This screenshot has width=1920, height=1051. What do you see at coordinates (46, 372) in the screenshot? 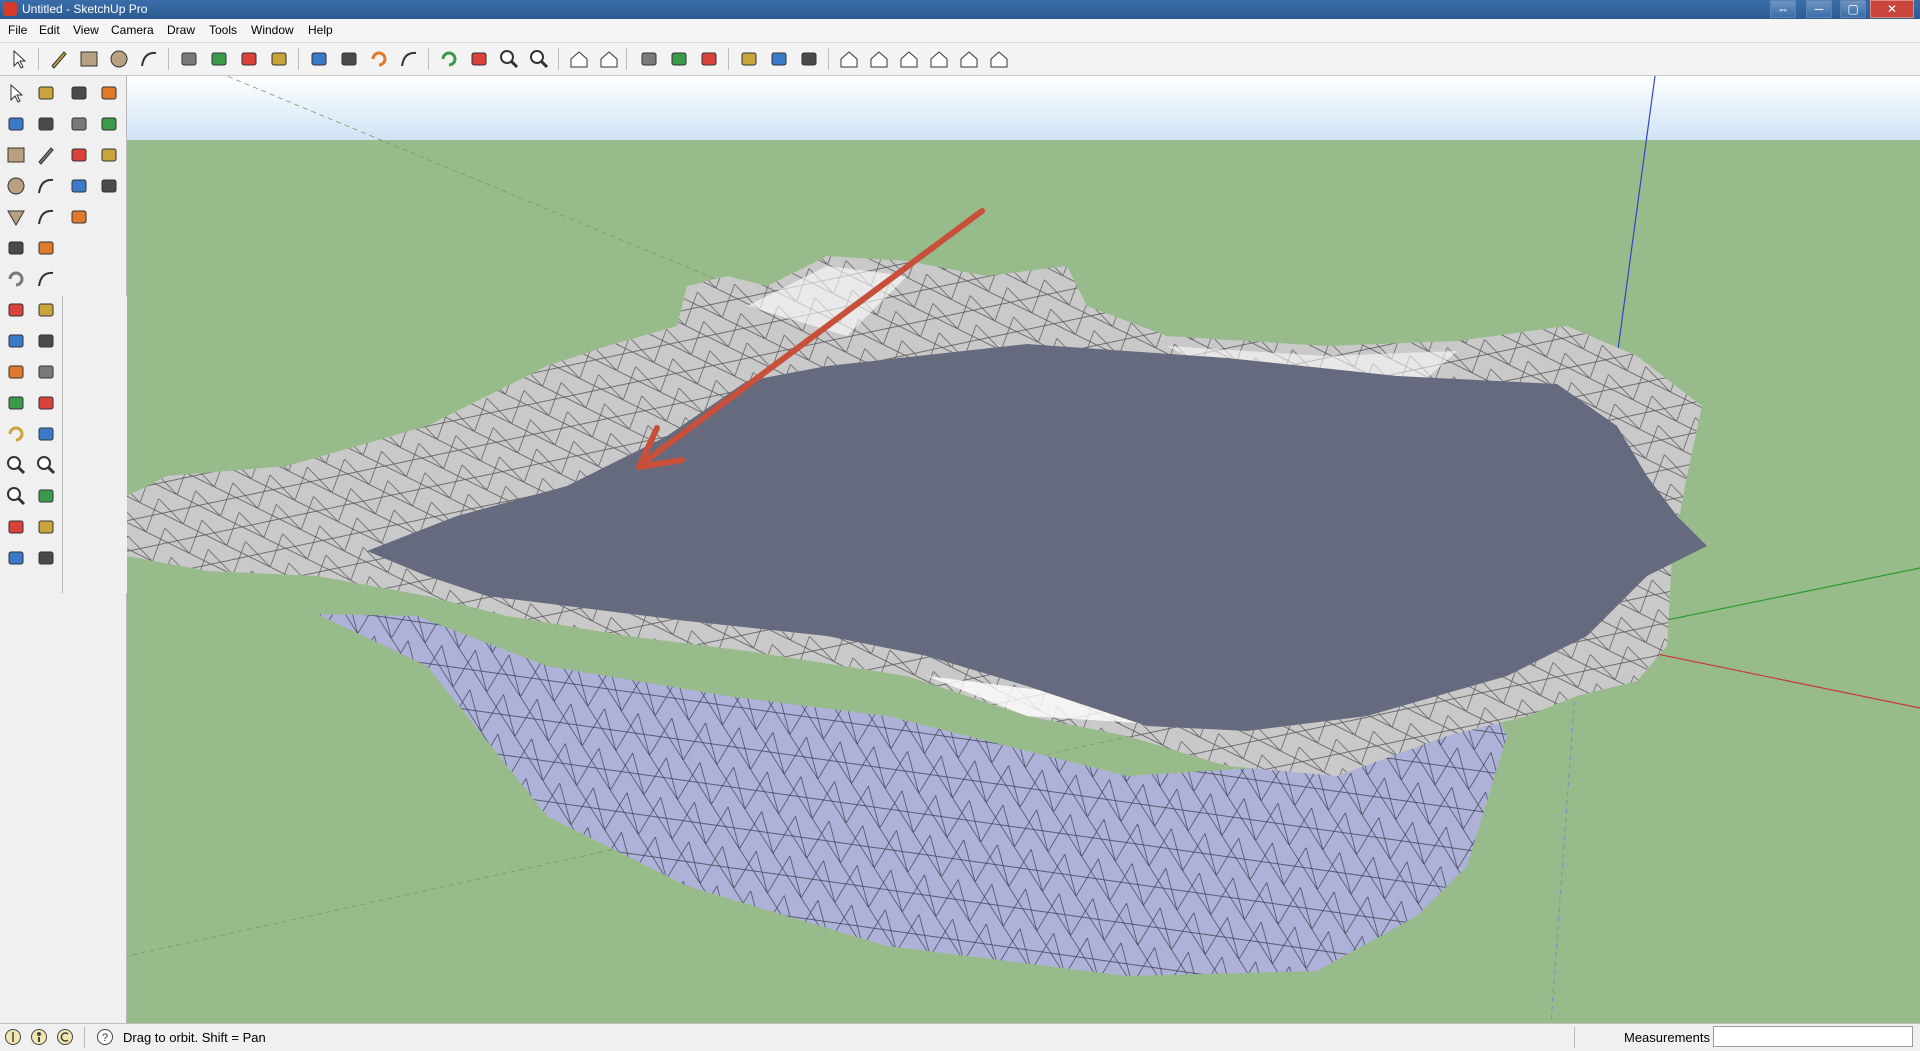
I see `text-icon` at bounding box center [46, 372].